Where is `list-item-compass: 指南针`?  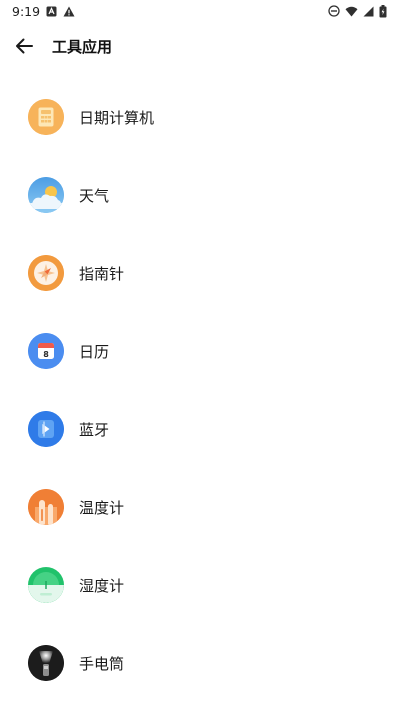 list-item-compass: 指南针 is located at coordinates (200, 273).